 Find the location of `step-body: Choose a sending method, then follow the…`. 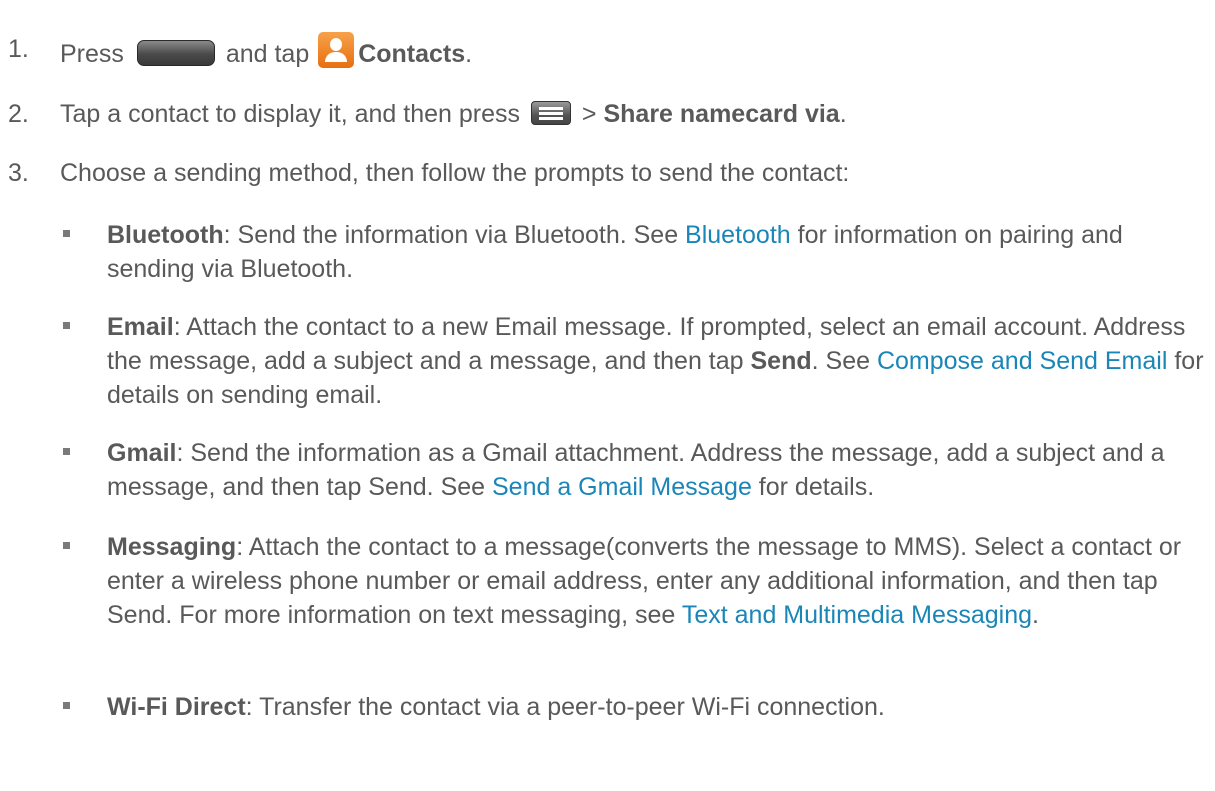

step-body: Choose a sending method, then follow the… is located at coordinates (455, 173).